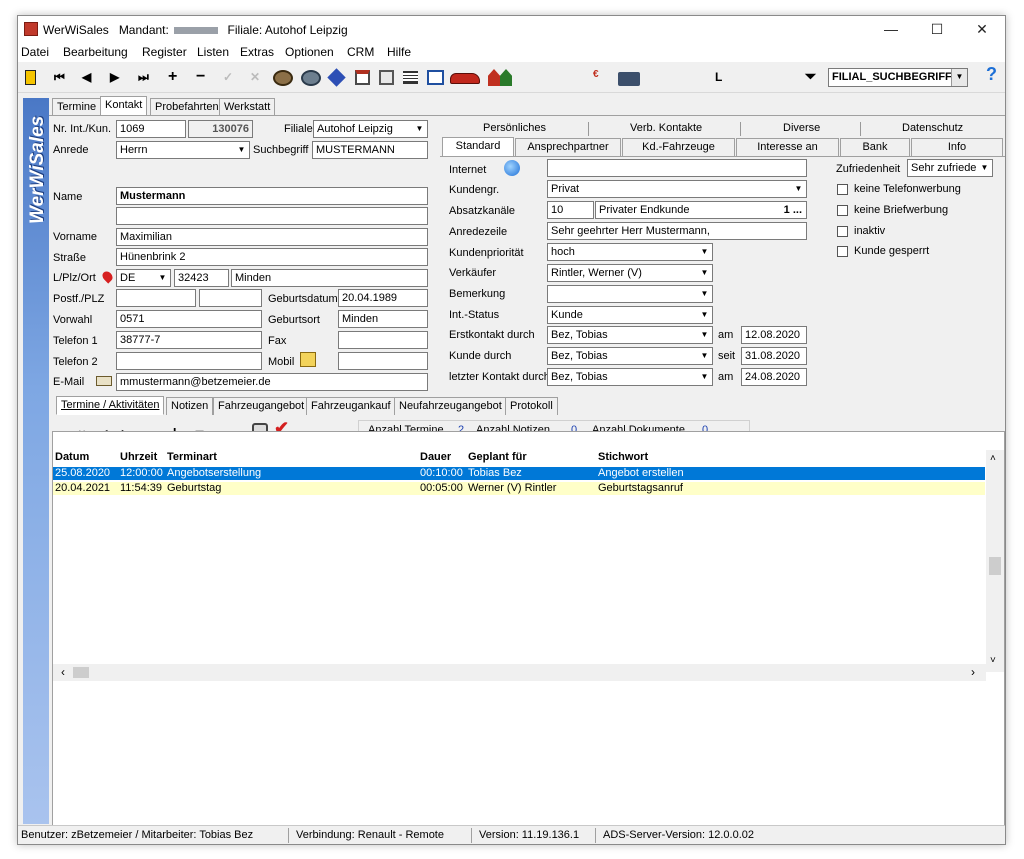 Image resolution: width=1024 pixels, height=859 pixels. Describe the element at coordinates (383, 298) in the screenshot. I see `geburtsdatum-field: 20.04.1989` at that location.